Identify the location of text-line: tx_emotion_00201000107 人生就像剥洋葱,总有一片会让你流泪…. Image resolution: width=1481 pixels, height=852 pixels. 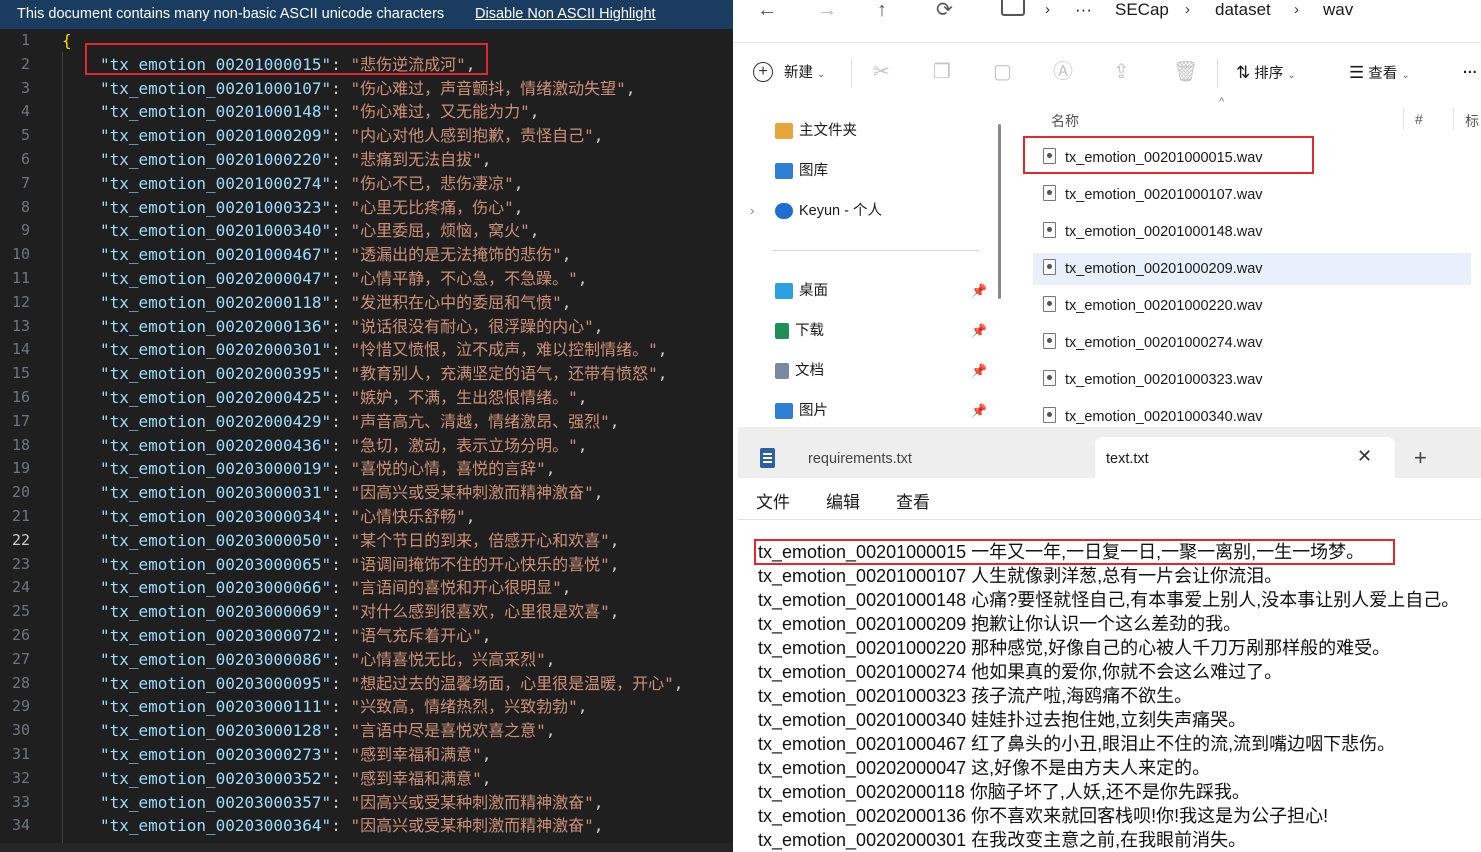
(1118, 576).